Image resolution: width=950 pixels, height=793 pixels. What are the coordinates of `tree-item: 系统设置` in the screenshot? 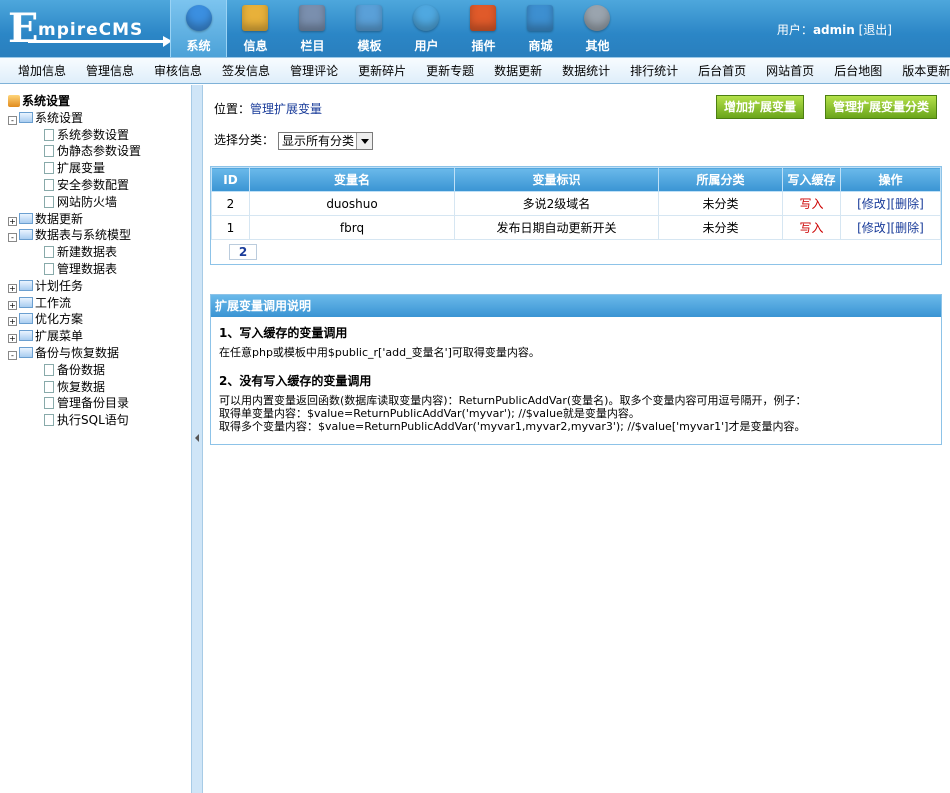 It's located at (74, 101).